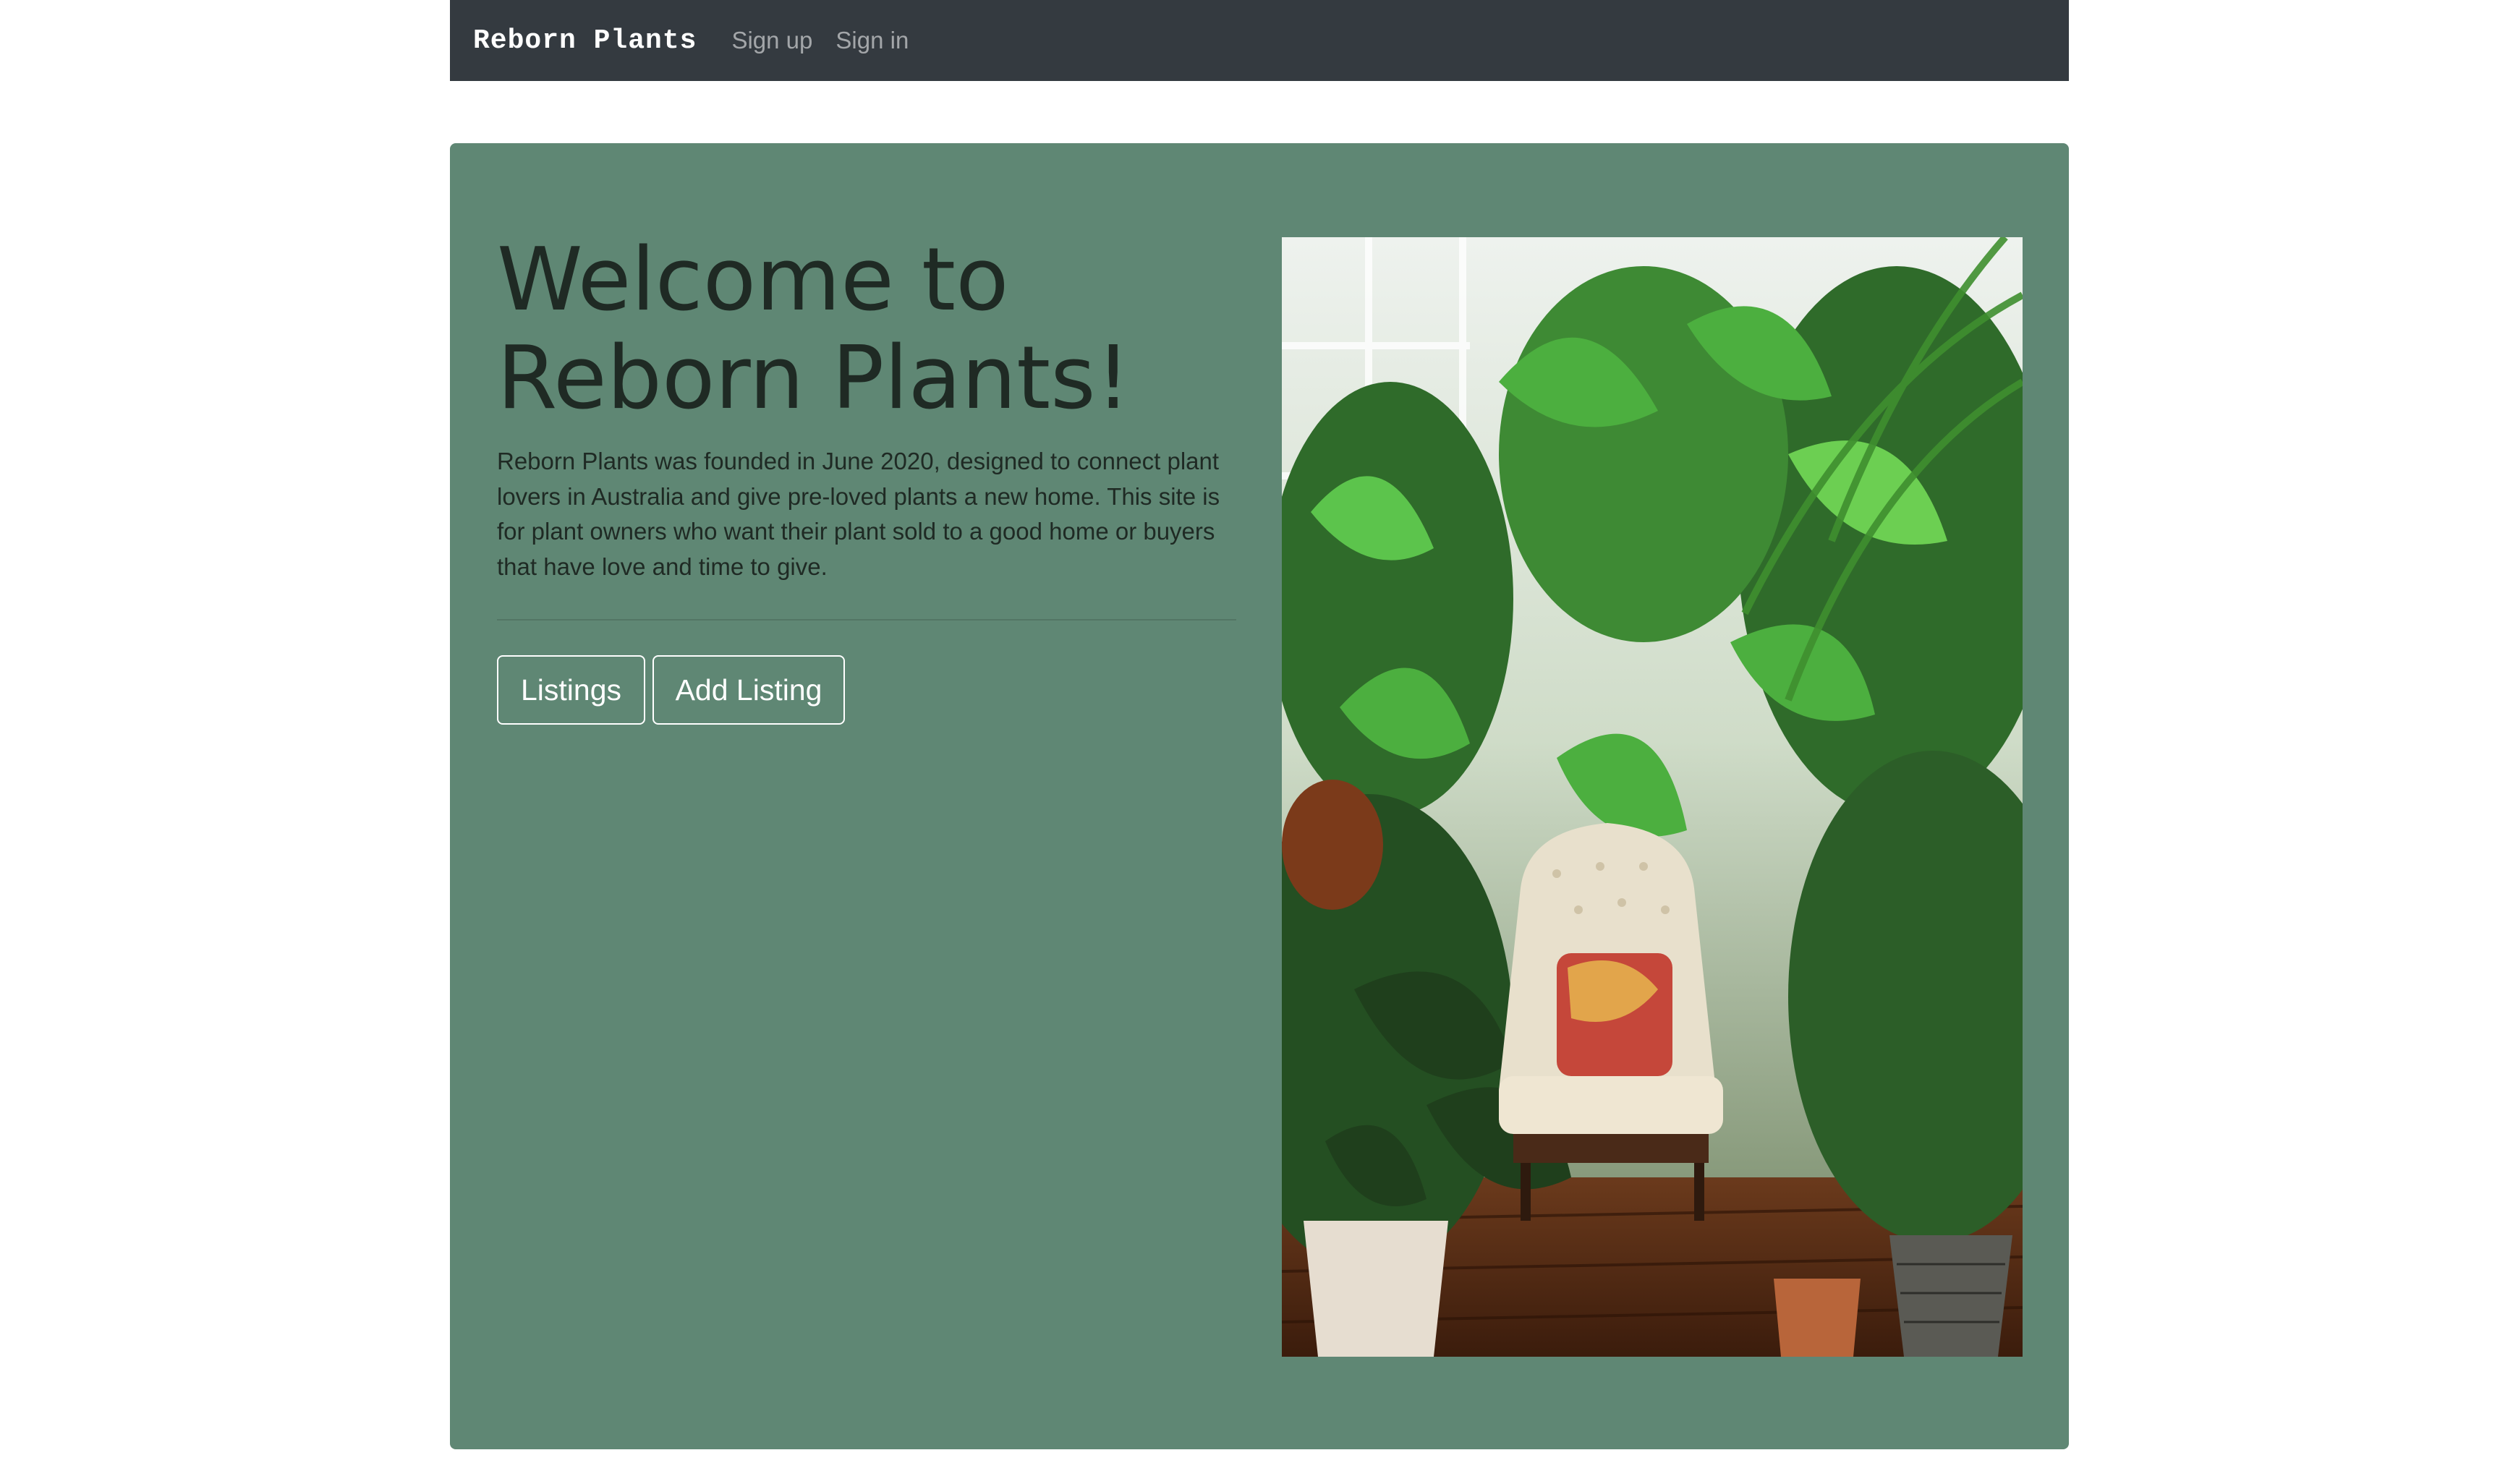 This screenshot has width=2500, height=1484. I want to click on page-title: Welcome to Reborn Plants!, so click(866, 329).